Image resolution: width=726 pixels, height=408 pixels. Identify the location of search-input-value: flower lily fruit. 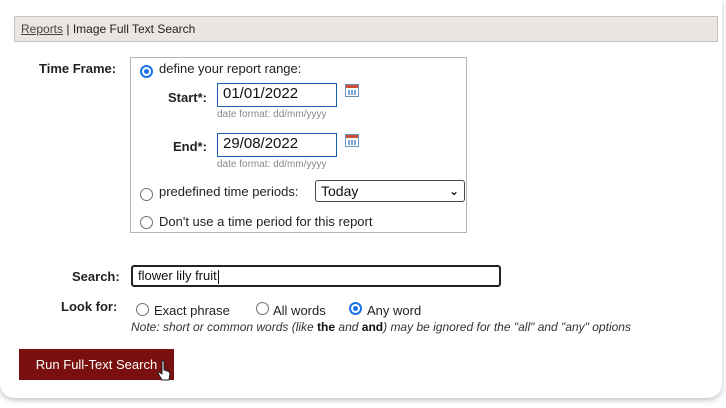
(177, 275).